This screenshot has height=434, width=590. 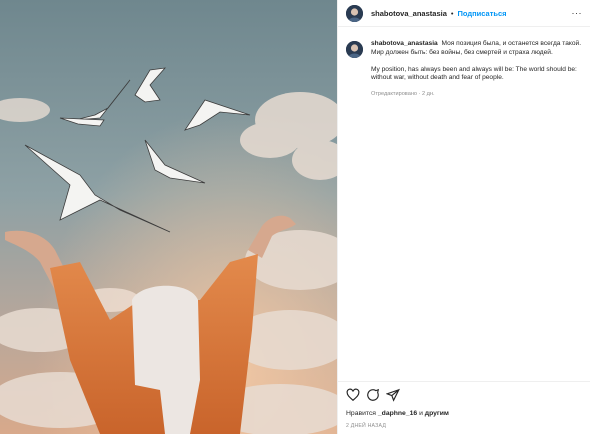 I want to click on likes-text: Нравится _daphne_16 и другим, so click(x=397, y=413).